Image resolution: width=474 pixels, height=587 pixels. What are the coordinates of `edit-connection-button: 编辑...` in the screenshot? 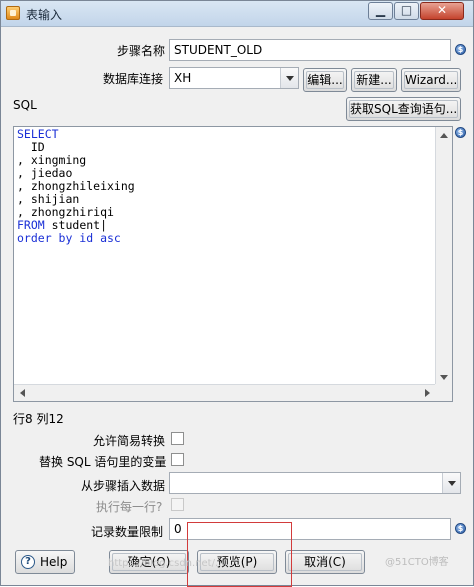 It's located at (325, 80).